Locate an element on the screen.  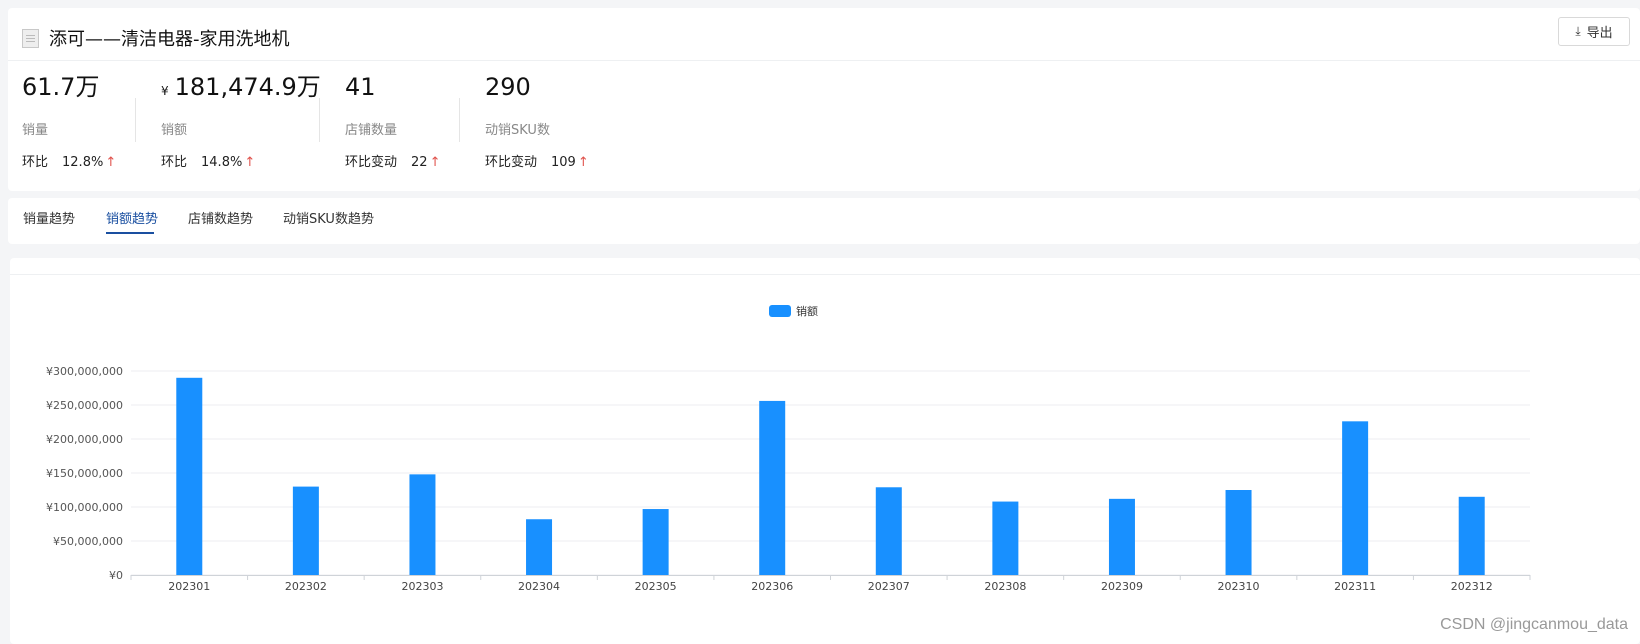
y-tick-label: ¥100,000,000 is located at coordinates (84, 507).